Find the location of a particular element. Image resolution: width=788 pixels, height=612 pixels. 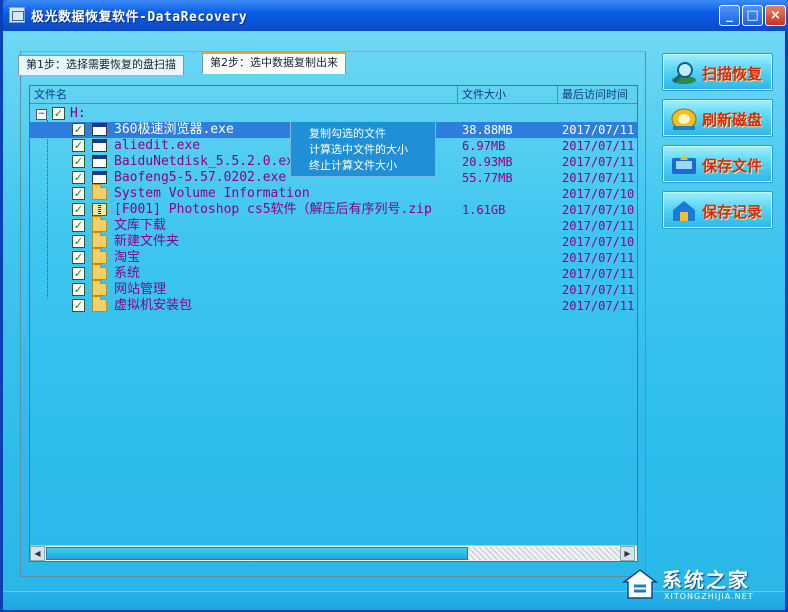

file-size: 55.77MB is located at coordinates (487, 178).